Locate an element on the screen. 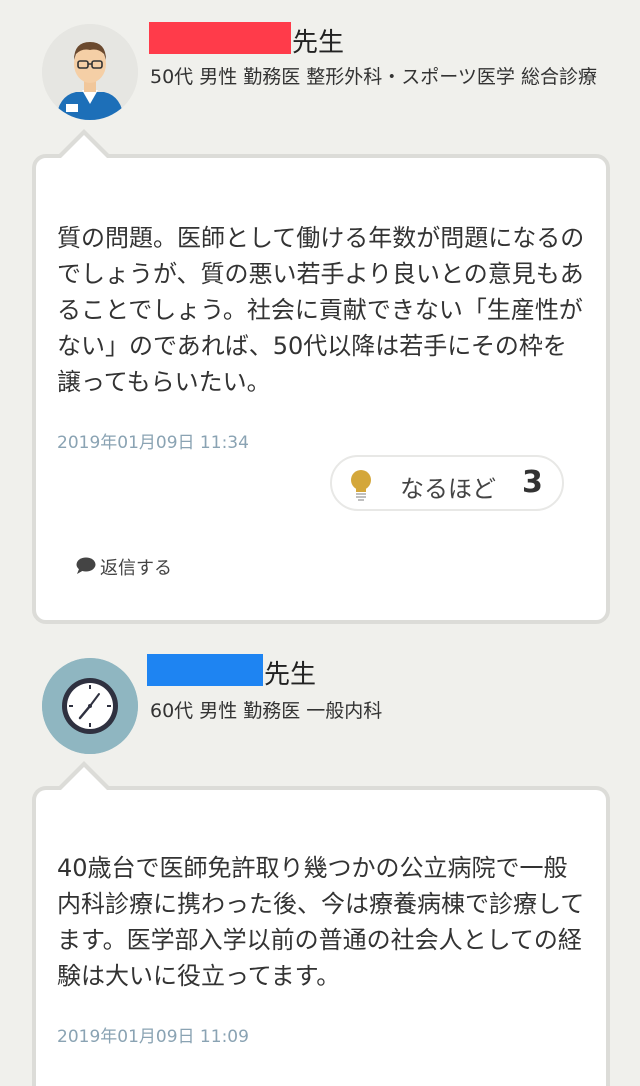 The width and height of the screenshot is (640, 1086). naruhodo-count: 3 is located at coordinates (532, 482).